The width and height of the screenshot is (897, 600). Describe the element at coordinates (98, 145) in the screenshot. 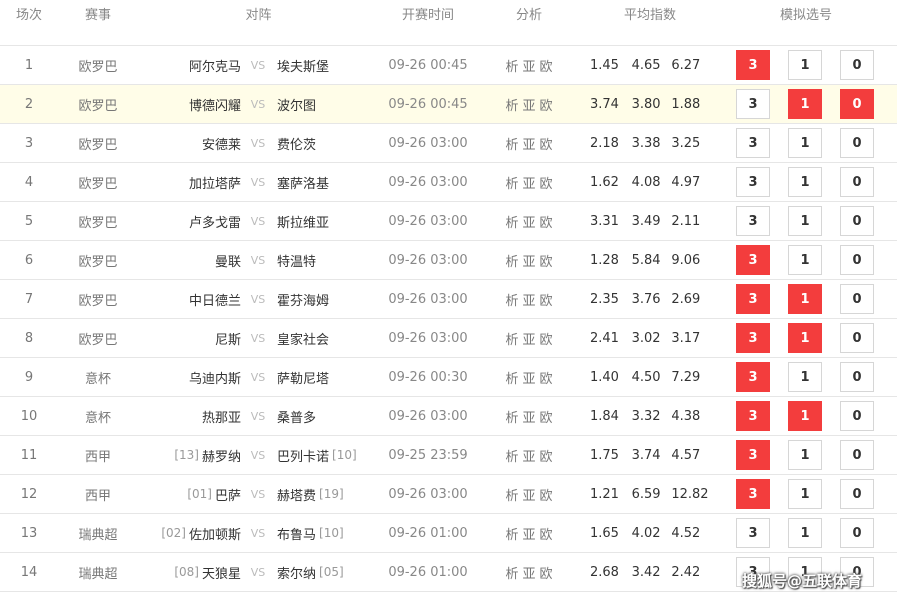

I see `competition-name: 欧罗巴` at that location.